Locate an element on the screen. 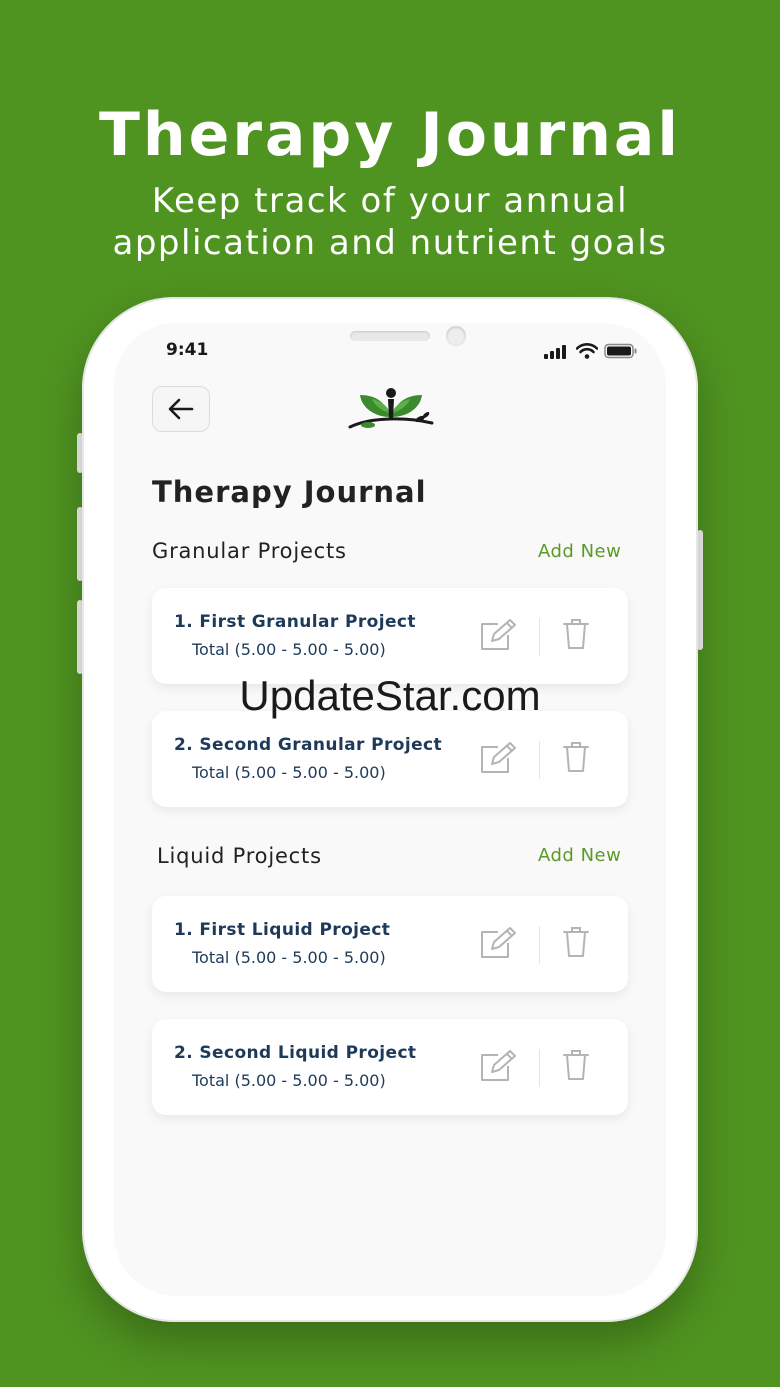 The height and width of the screenshot is (1387, 780). status-time: 9:41 is located at coordinates (187, 350).